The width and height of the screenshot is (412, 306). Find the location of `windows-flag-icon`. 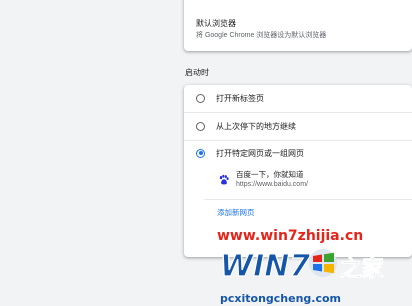

windows-flag-icon is located at coordinates (323, 263).